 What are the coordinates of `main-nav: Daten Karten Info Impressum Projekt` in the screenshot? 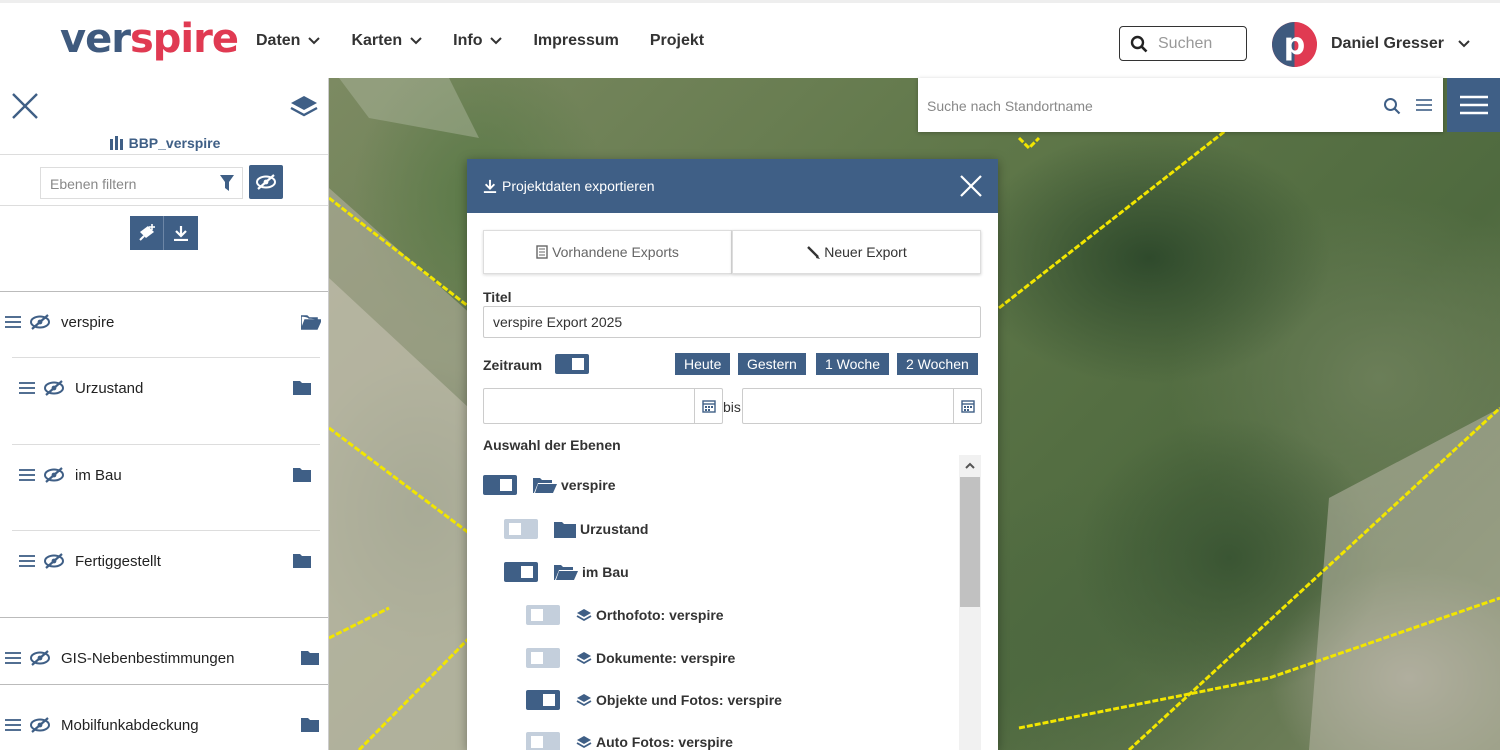 It's located at (495, 41).